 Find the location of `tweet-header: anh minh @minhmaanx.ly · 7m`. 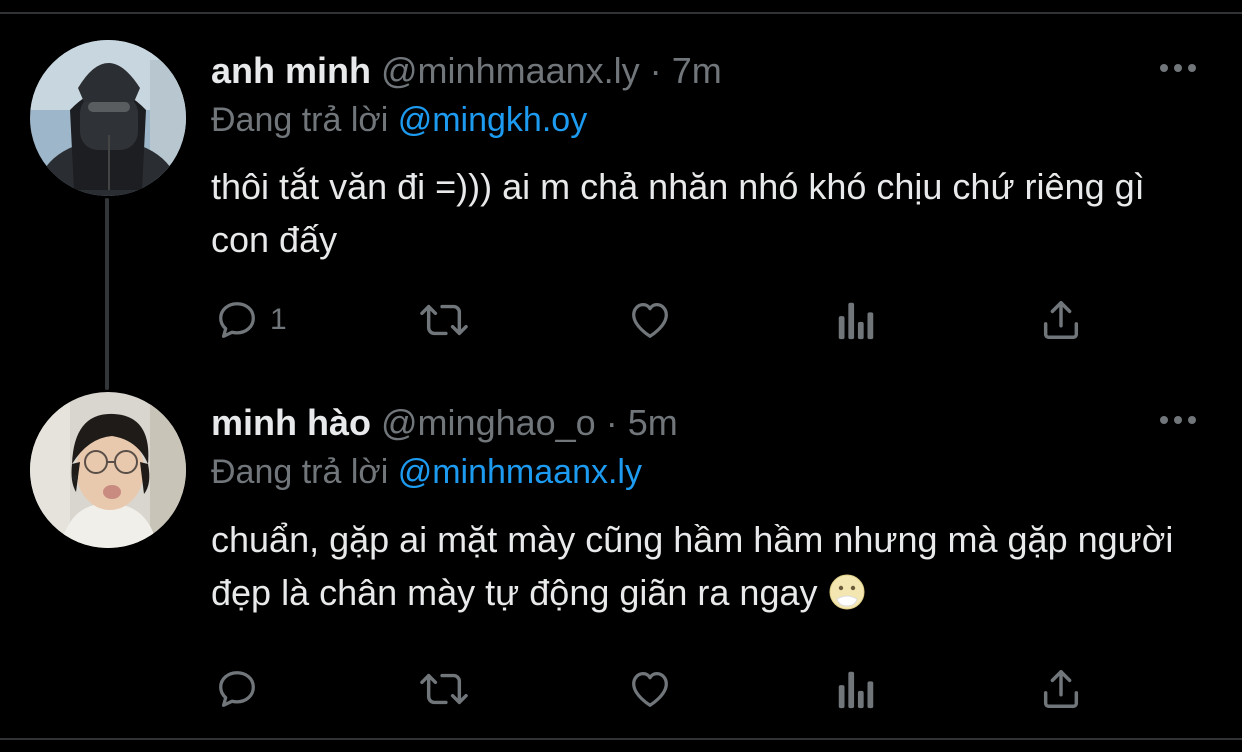

tweet-header: anh minh @minhmaanx.ly · 7m is located at coordinates (466, 71).